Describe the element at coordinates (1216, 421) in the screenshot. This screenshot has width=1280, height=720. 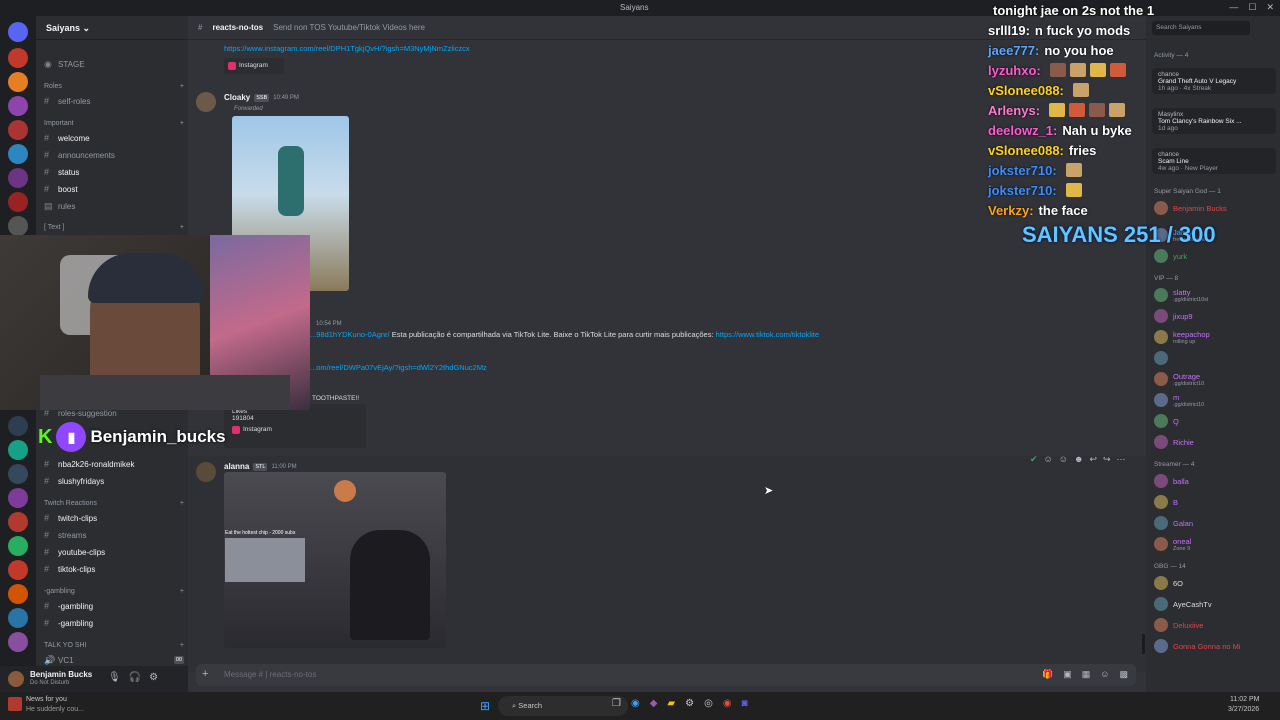
I see `member-row: Q` at that location.